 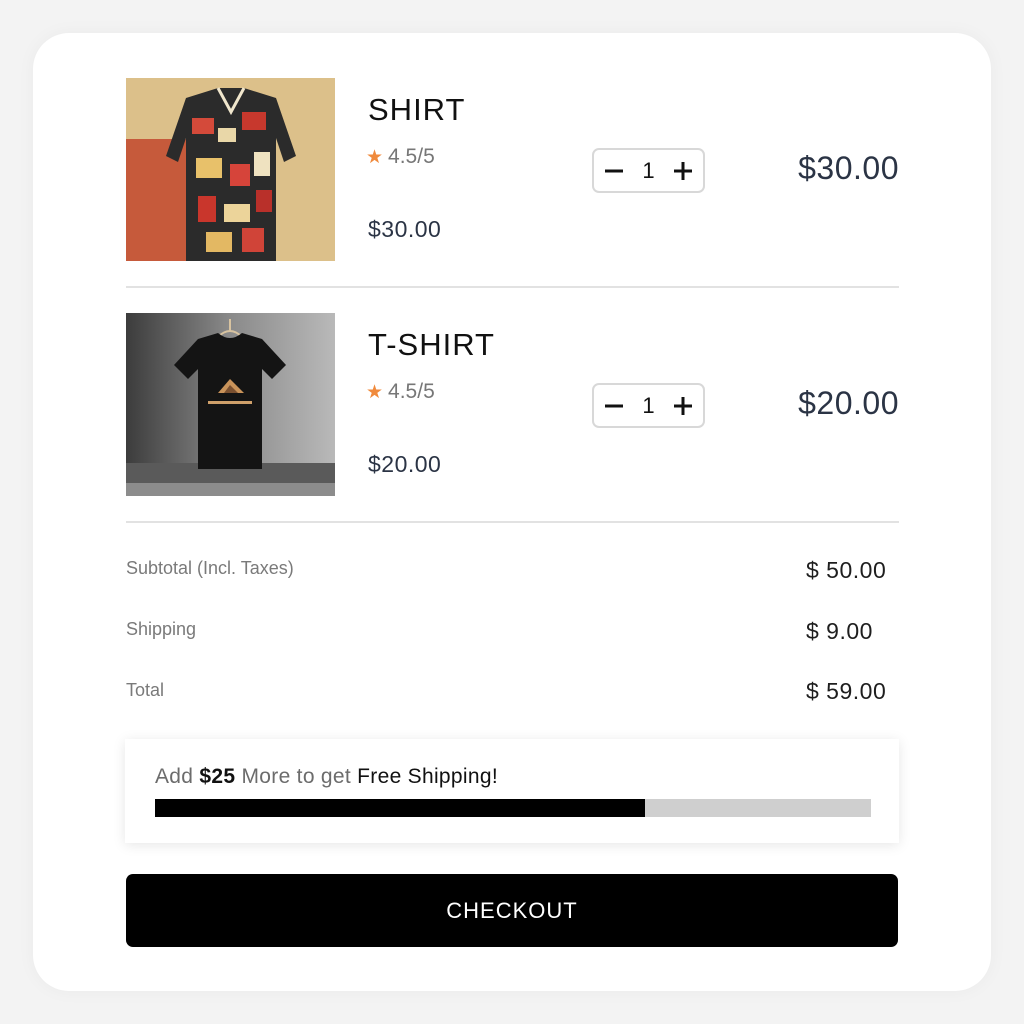 I want to click on total-value: $ 59.00, so click(x=846, y=691).